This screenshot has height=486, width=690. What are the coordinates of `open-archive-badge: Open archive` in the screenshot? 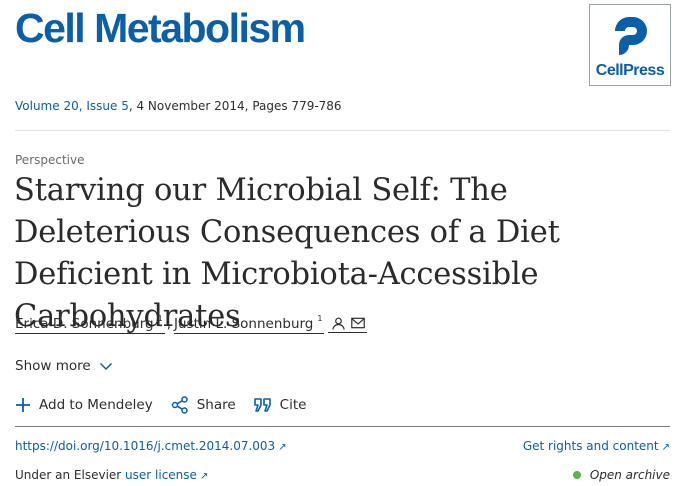 It's located at (621, 475).